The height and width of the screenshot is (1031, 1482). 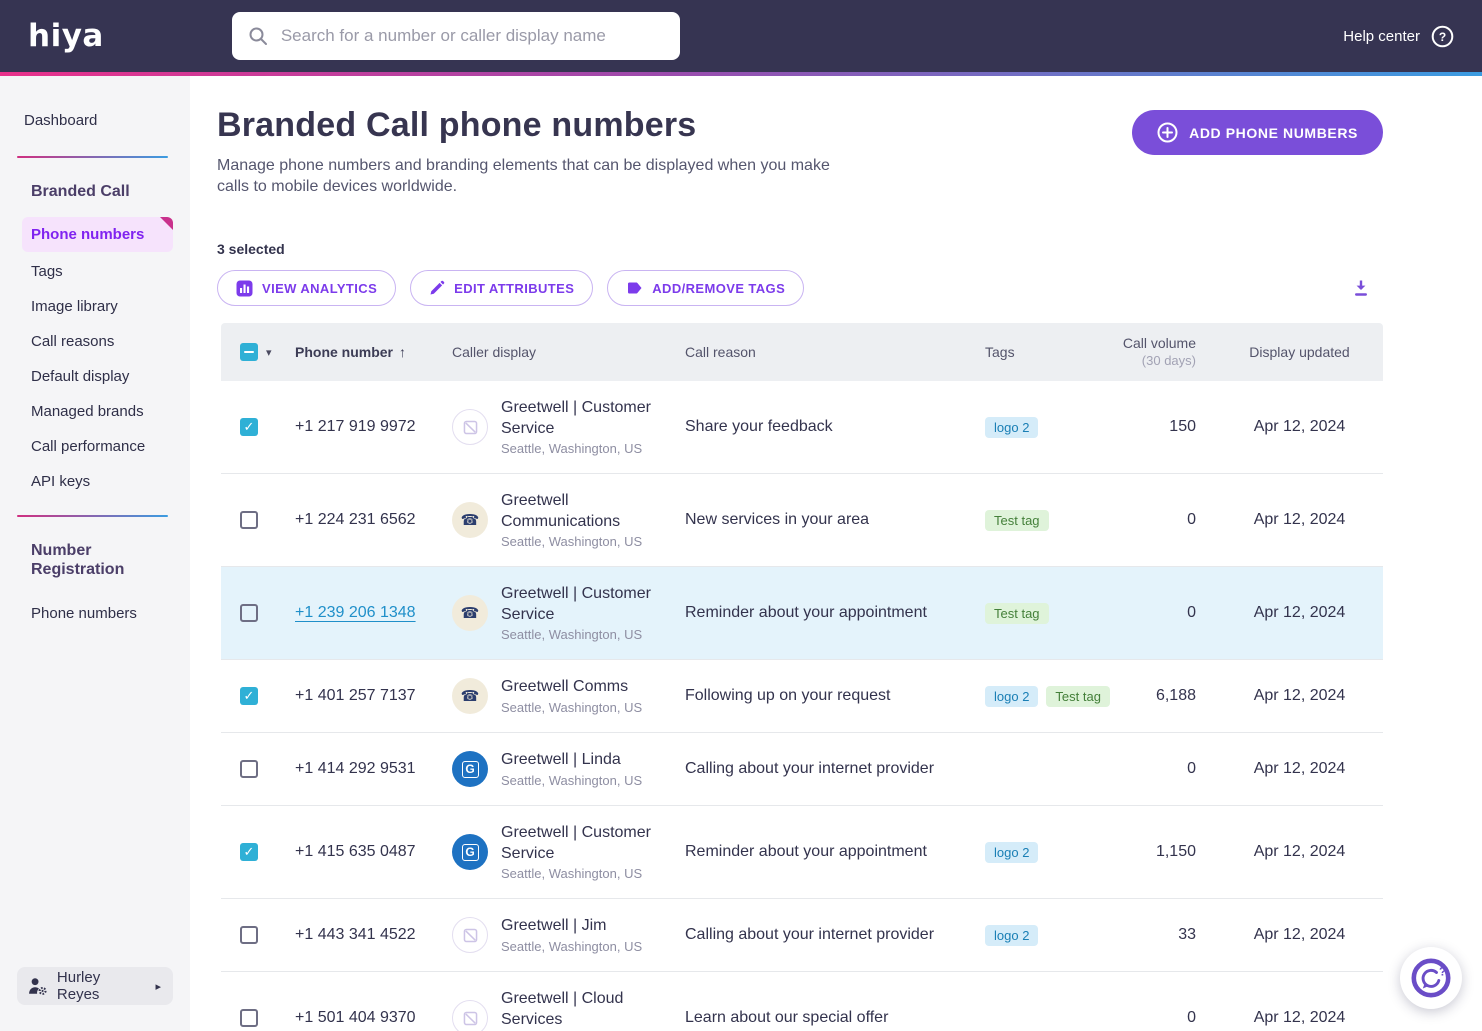 I want to click on user-settings-icon, so click(x=38, y=986).